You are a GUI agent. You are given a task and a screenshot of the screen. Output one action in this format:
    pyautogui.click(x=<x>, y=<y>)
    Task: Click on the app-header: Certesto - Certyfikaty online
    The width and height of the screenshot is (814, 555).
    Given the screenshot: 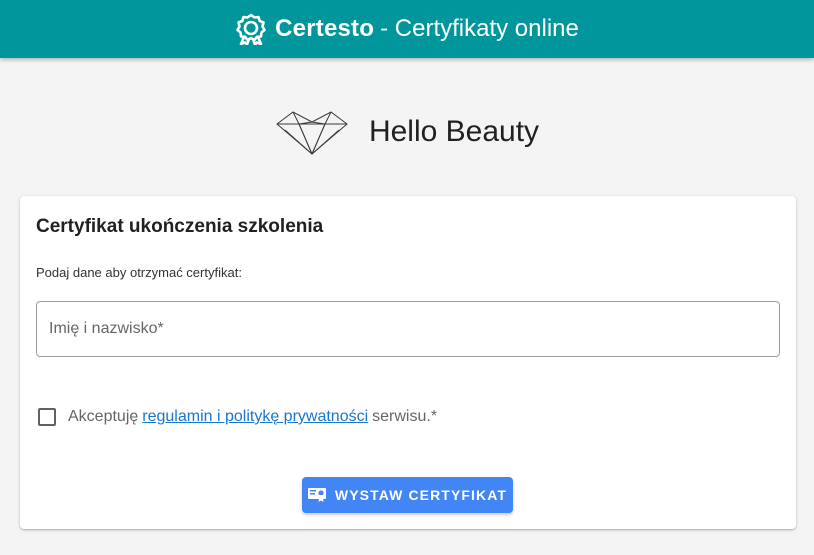 What is the action you would take?
    pyautogui.click(x=407, y=29)
    